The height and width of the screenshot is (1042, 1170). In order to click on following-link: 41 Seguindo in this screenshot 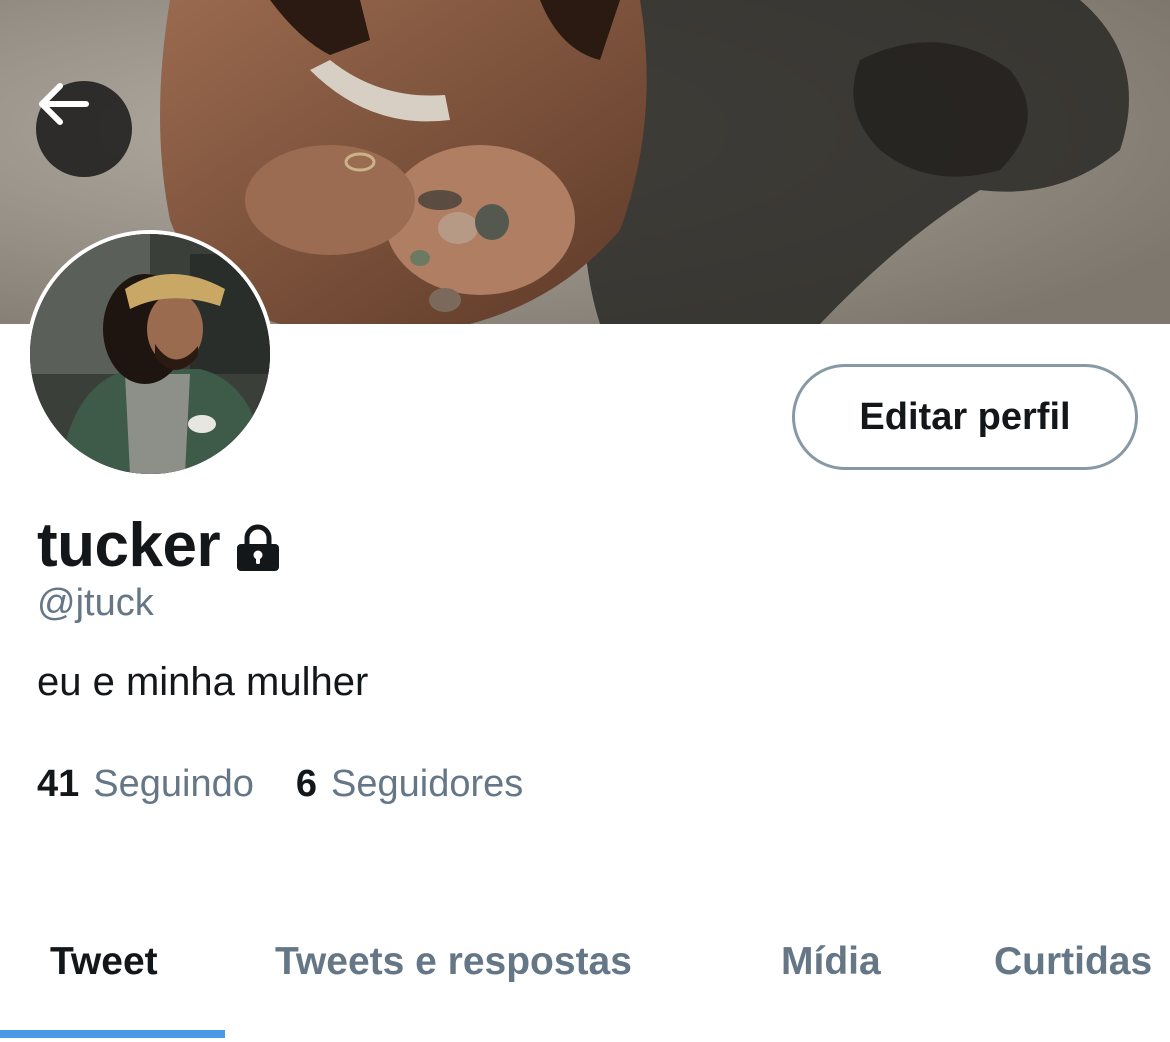, I will do `click(145, 784)`.